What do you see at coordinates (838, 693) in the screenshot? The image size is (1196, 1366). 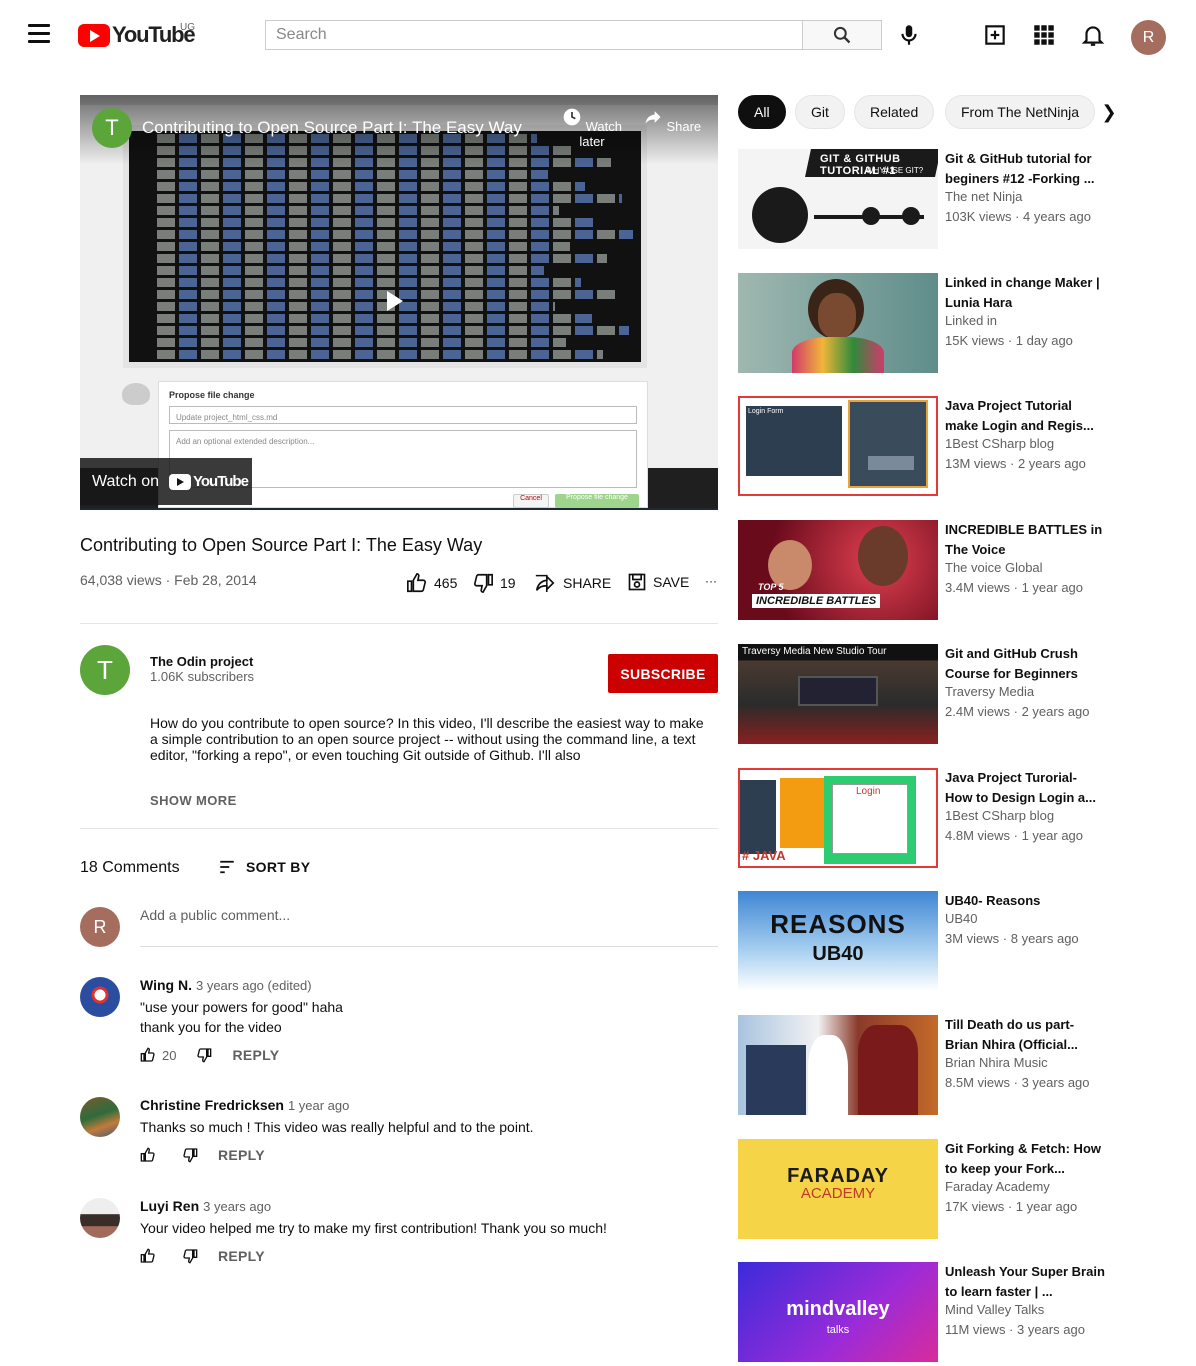 I see `video-thumbnail: Traversy Media New Studio Tour` at bounding box center [838, 693].